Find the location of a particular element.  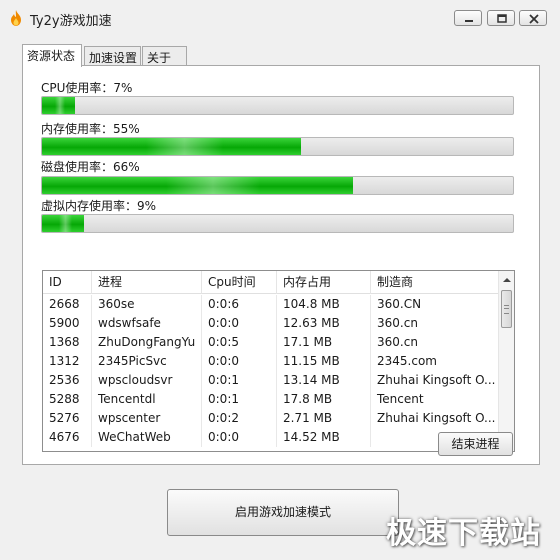

minimize-button is located at coordinates (468, 18).